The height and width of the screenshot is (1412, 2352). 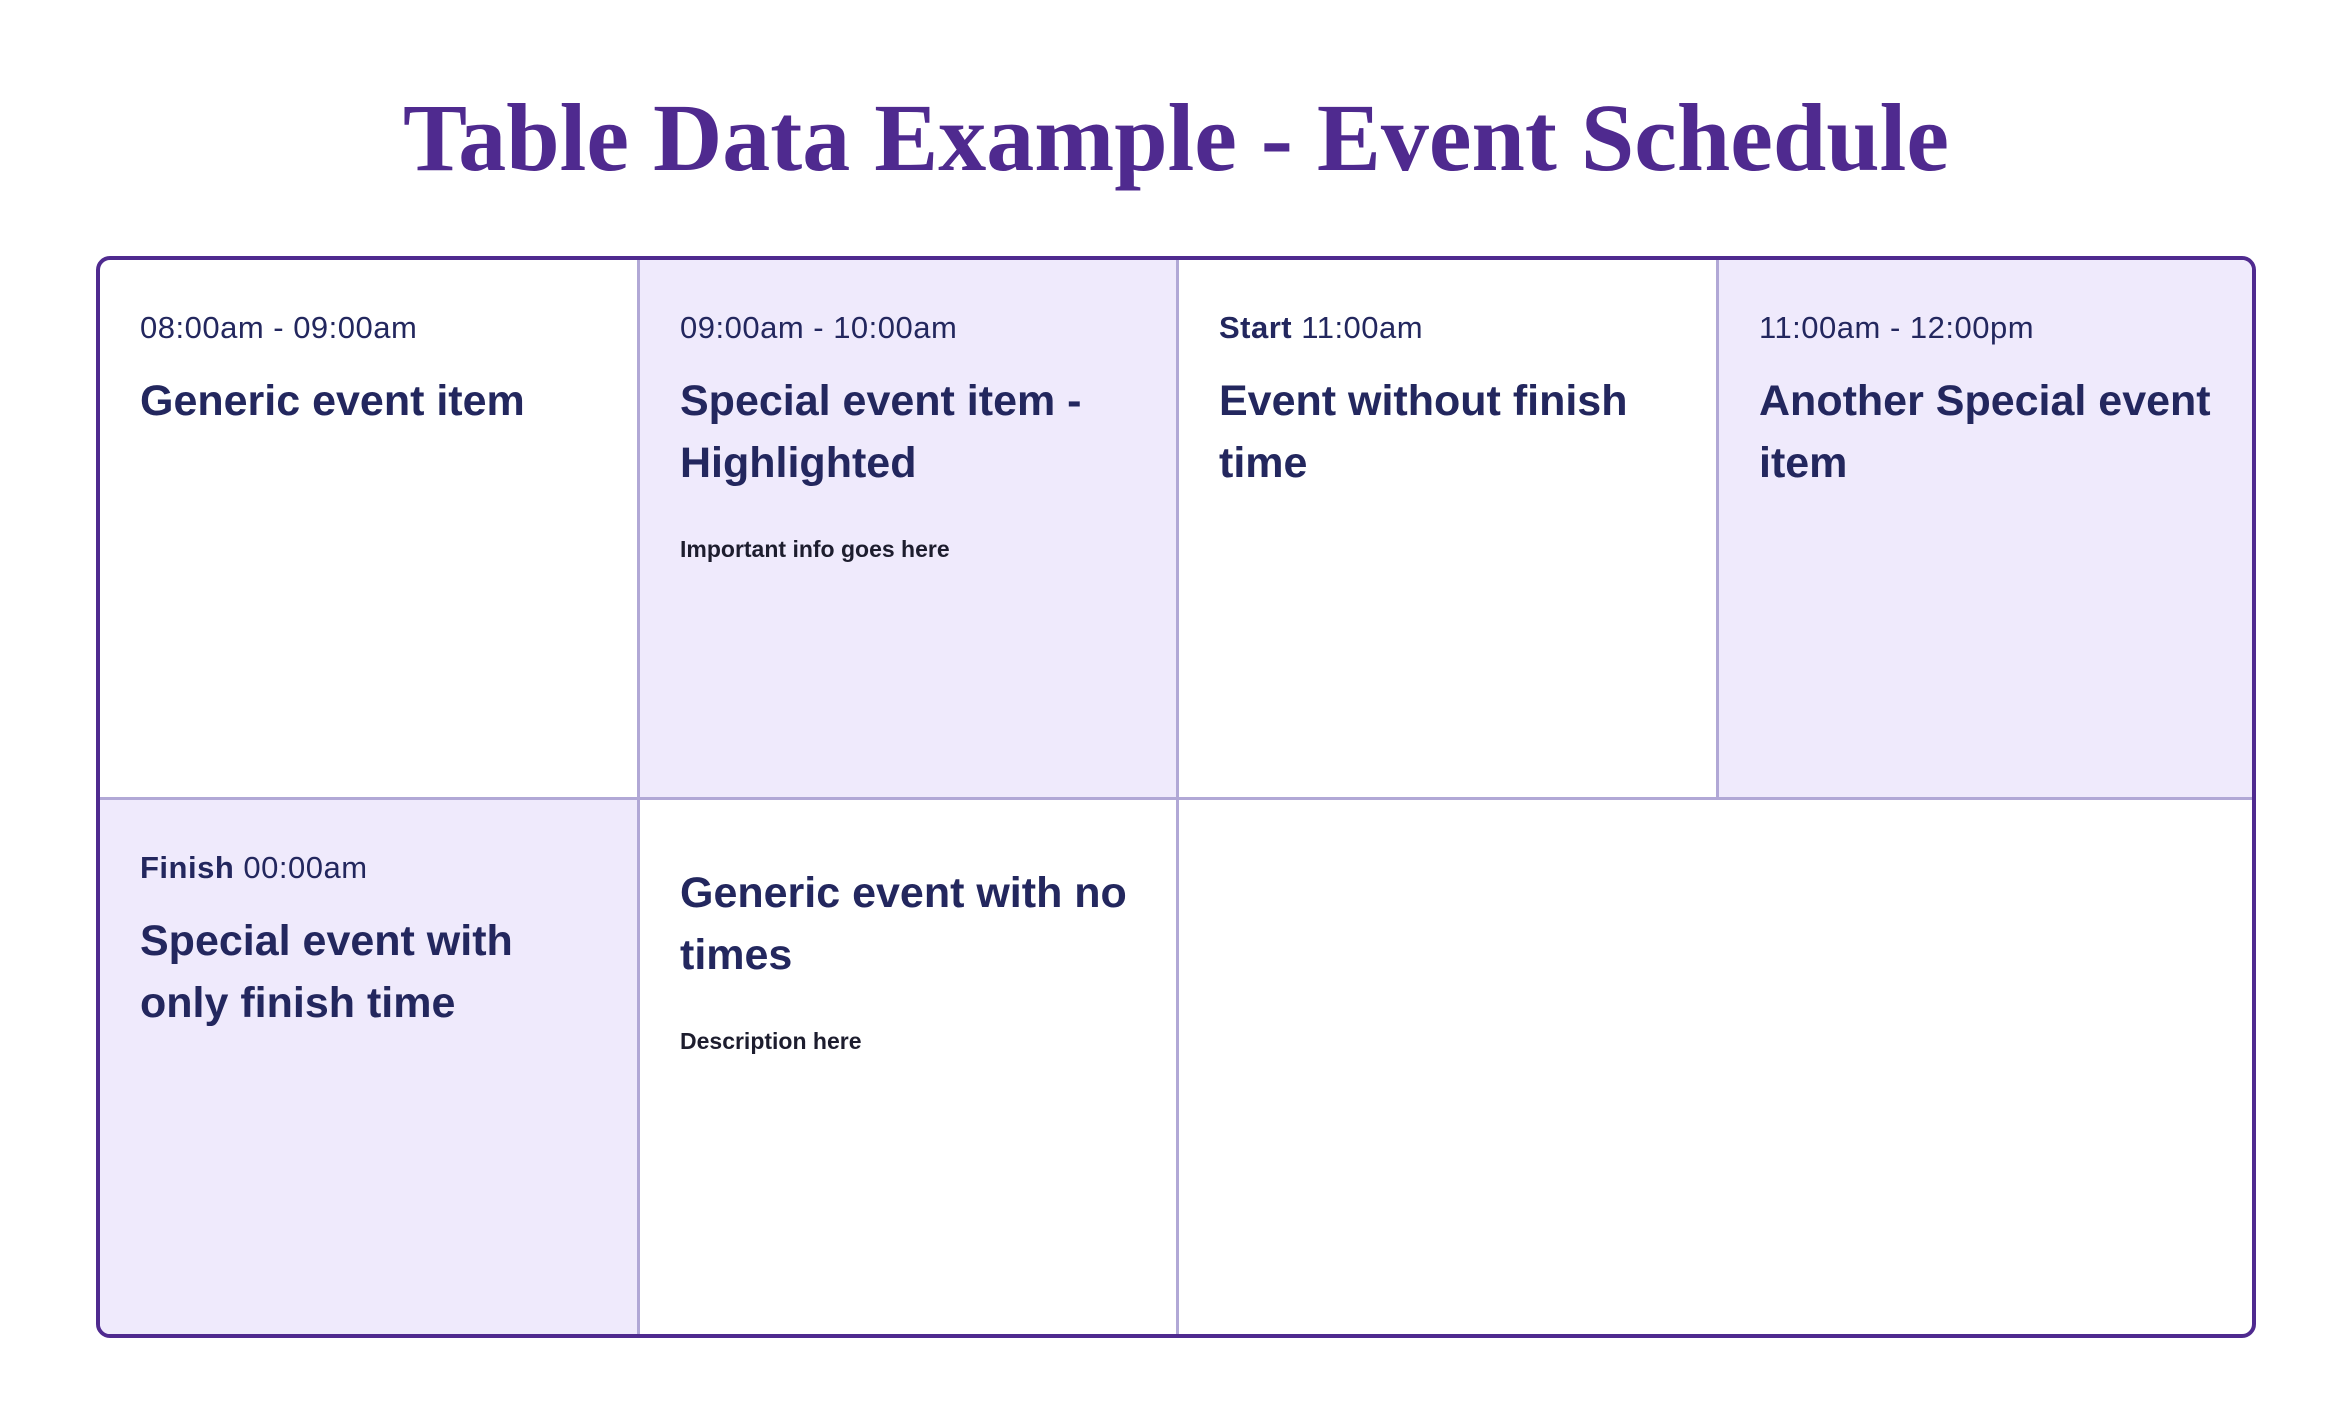 What do you see at coordinates (815, 549) in the screenshot?
I see `event-description: Important info goes here` at bounding box center [815, 549].